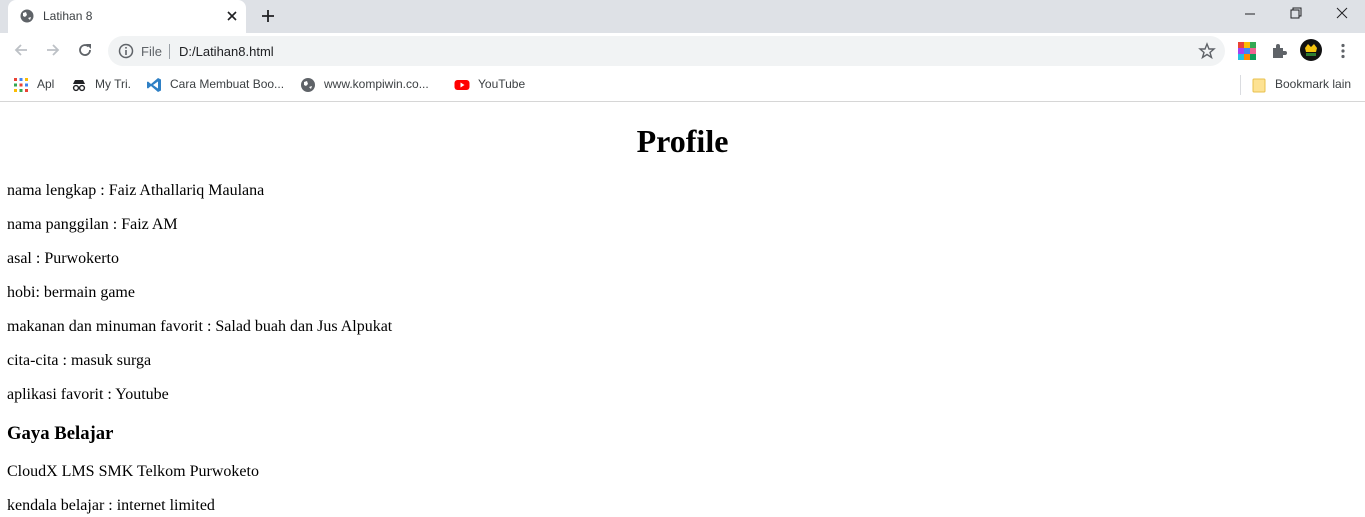  What do you see at coordinates (1342, 14) in the screenshot?
I see `close-window-icon` at bounding box center [1342, 14].